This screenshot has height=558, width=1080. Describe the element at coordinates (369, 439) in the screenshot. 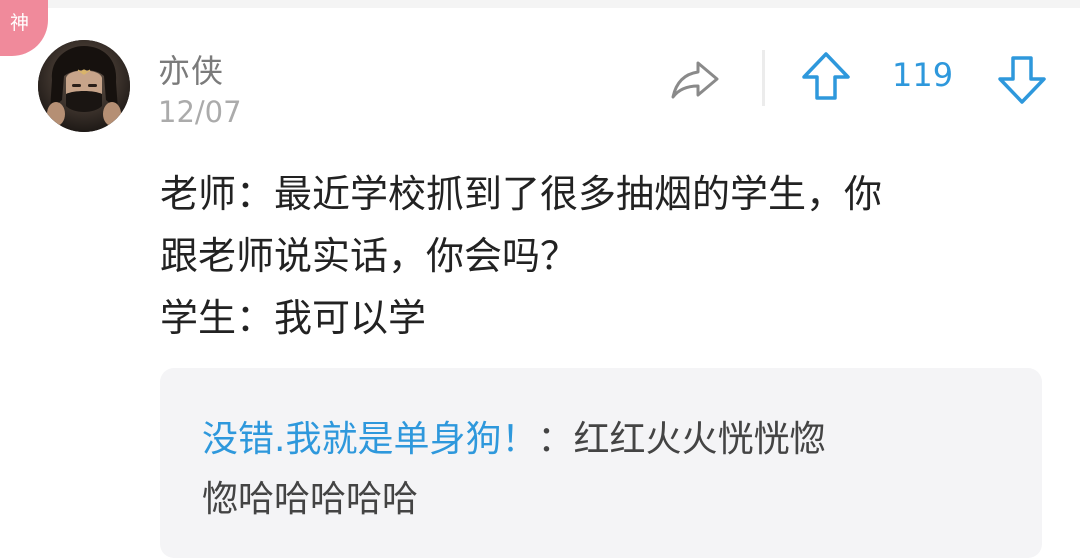

I see `reply-author: 没错.我就是单身狗！` at that location.